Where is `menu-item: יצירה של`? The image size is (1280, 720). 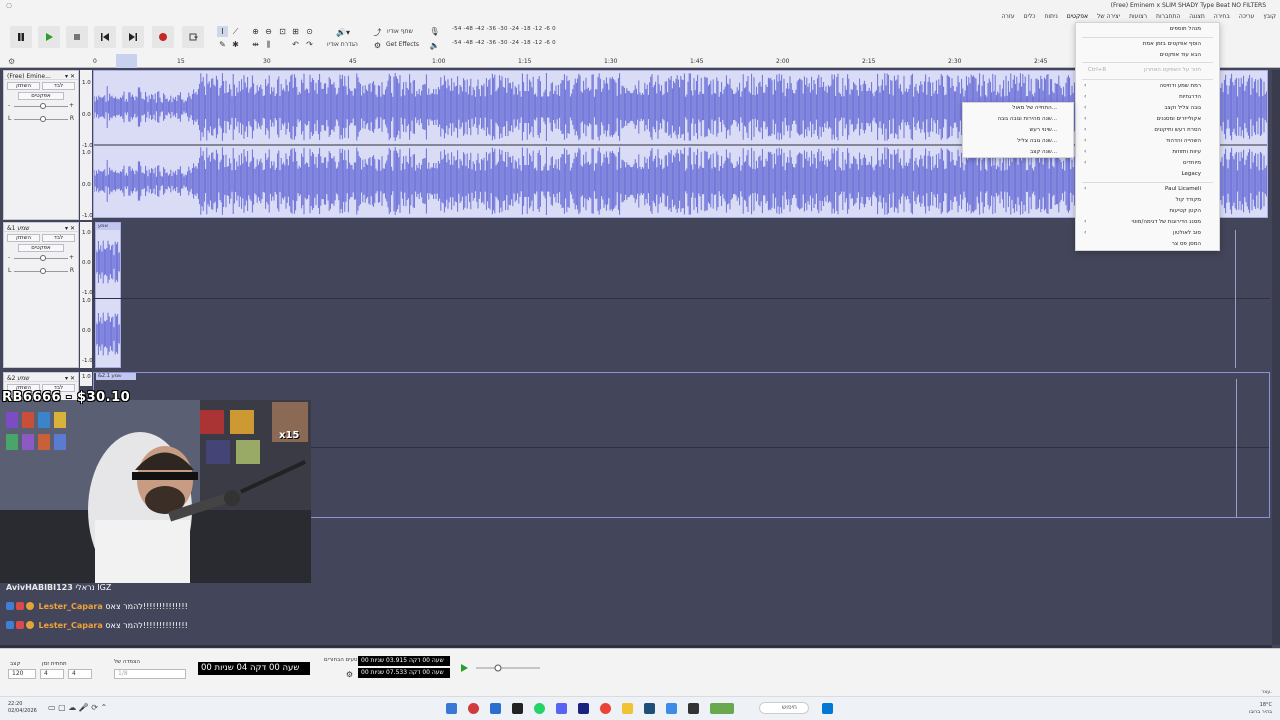 menu-item: יצירה של is located at coordinates (1108, 16).